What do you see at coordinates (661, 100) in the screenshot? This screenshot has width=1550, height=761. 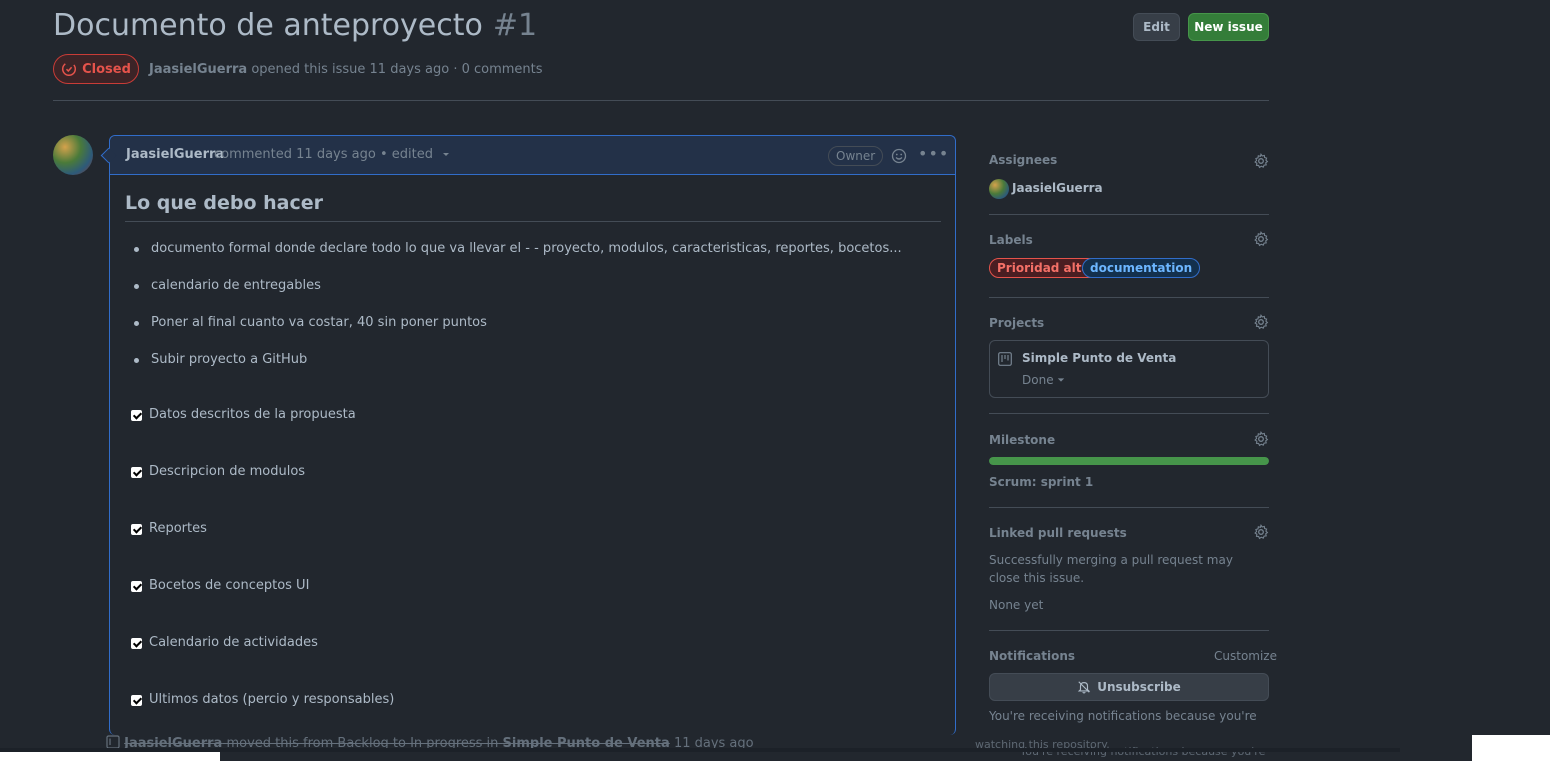 I see `header-divider` at bounding box center [661, 100].